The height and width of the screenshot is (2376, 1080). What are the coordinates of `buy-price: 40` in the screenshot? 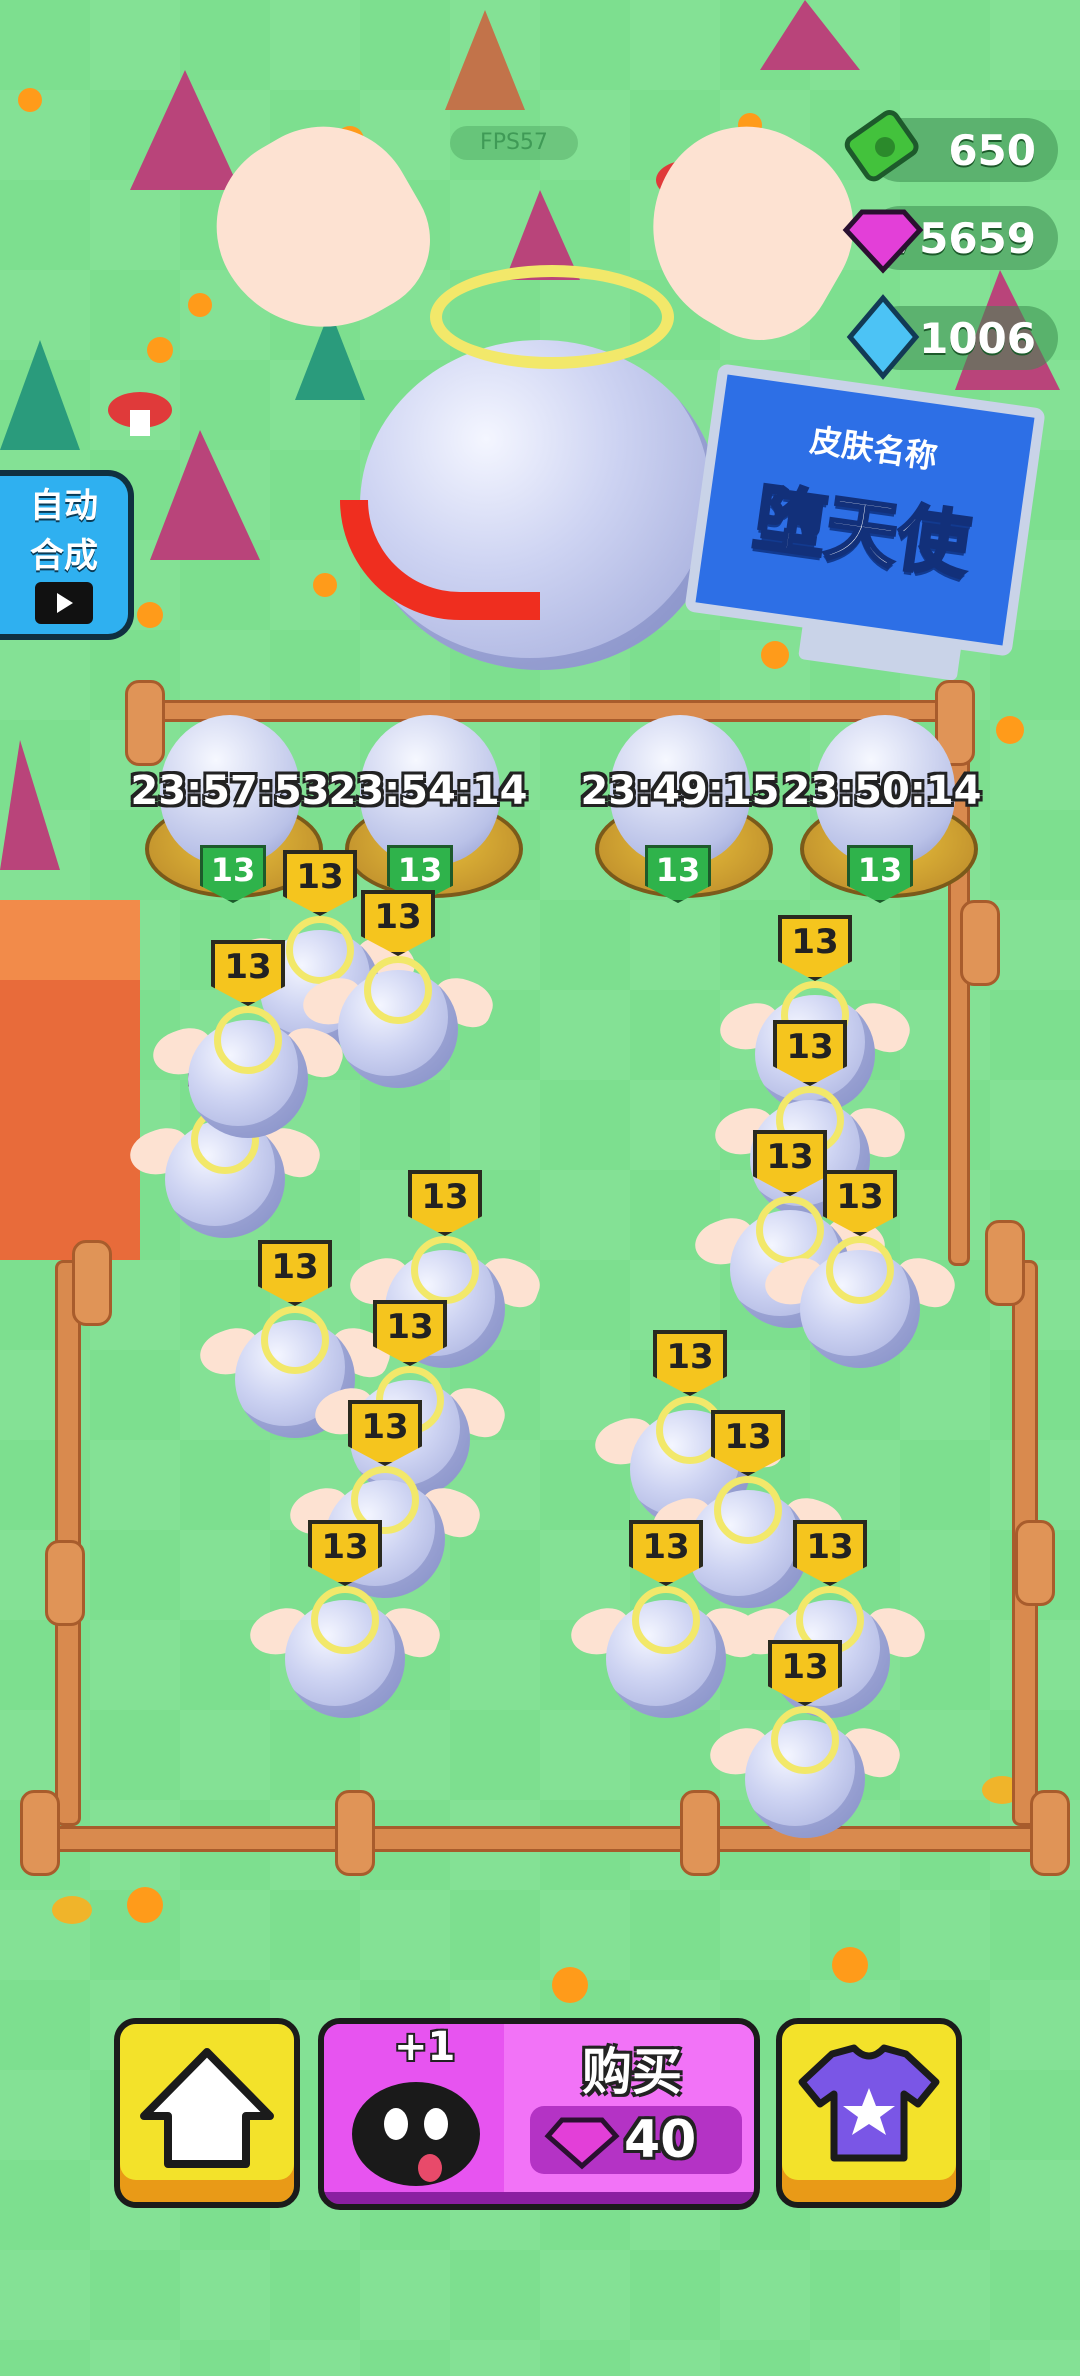 It's located at (660, 2140).